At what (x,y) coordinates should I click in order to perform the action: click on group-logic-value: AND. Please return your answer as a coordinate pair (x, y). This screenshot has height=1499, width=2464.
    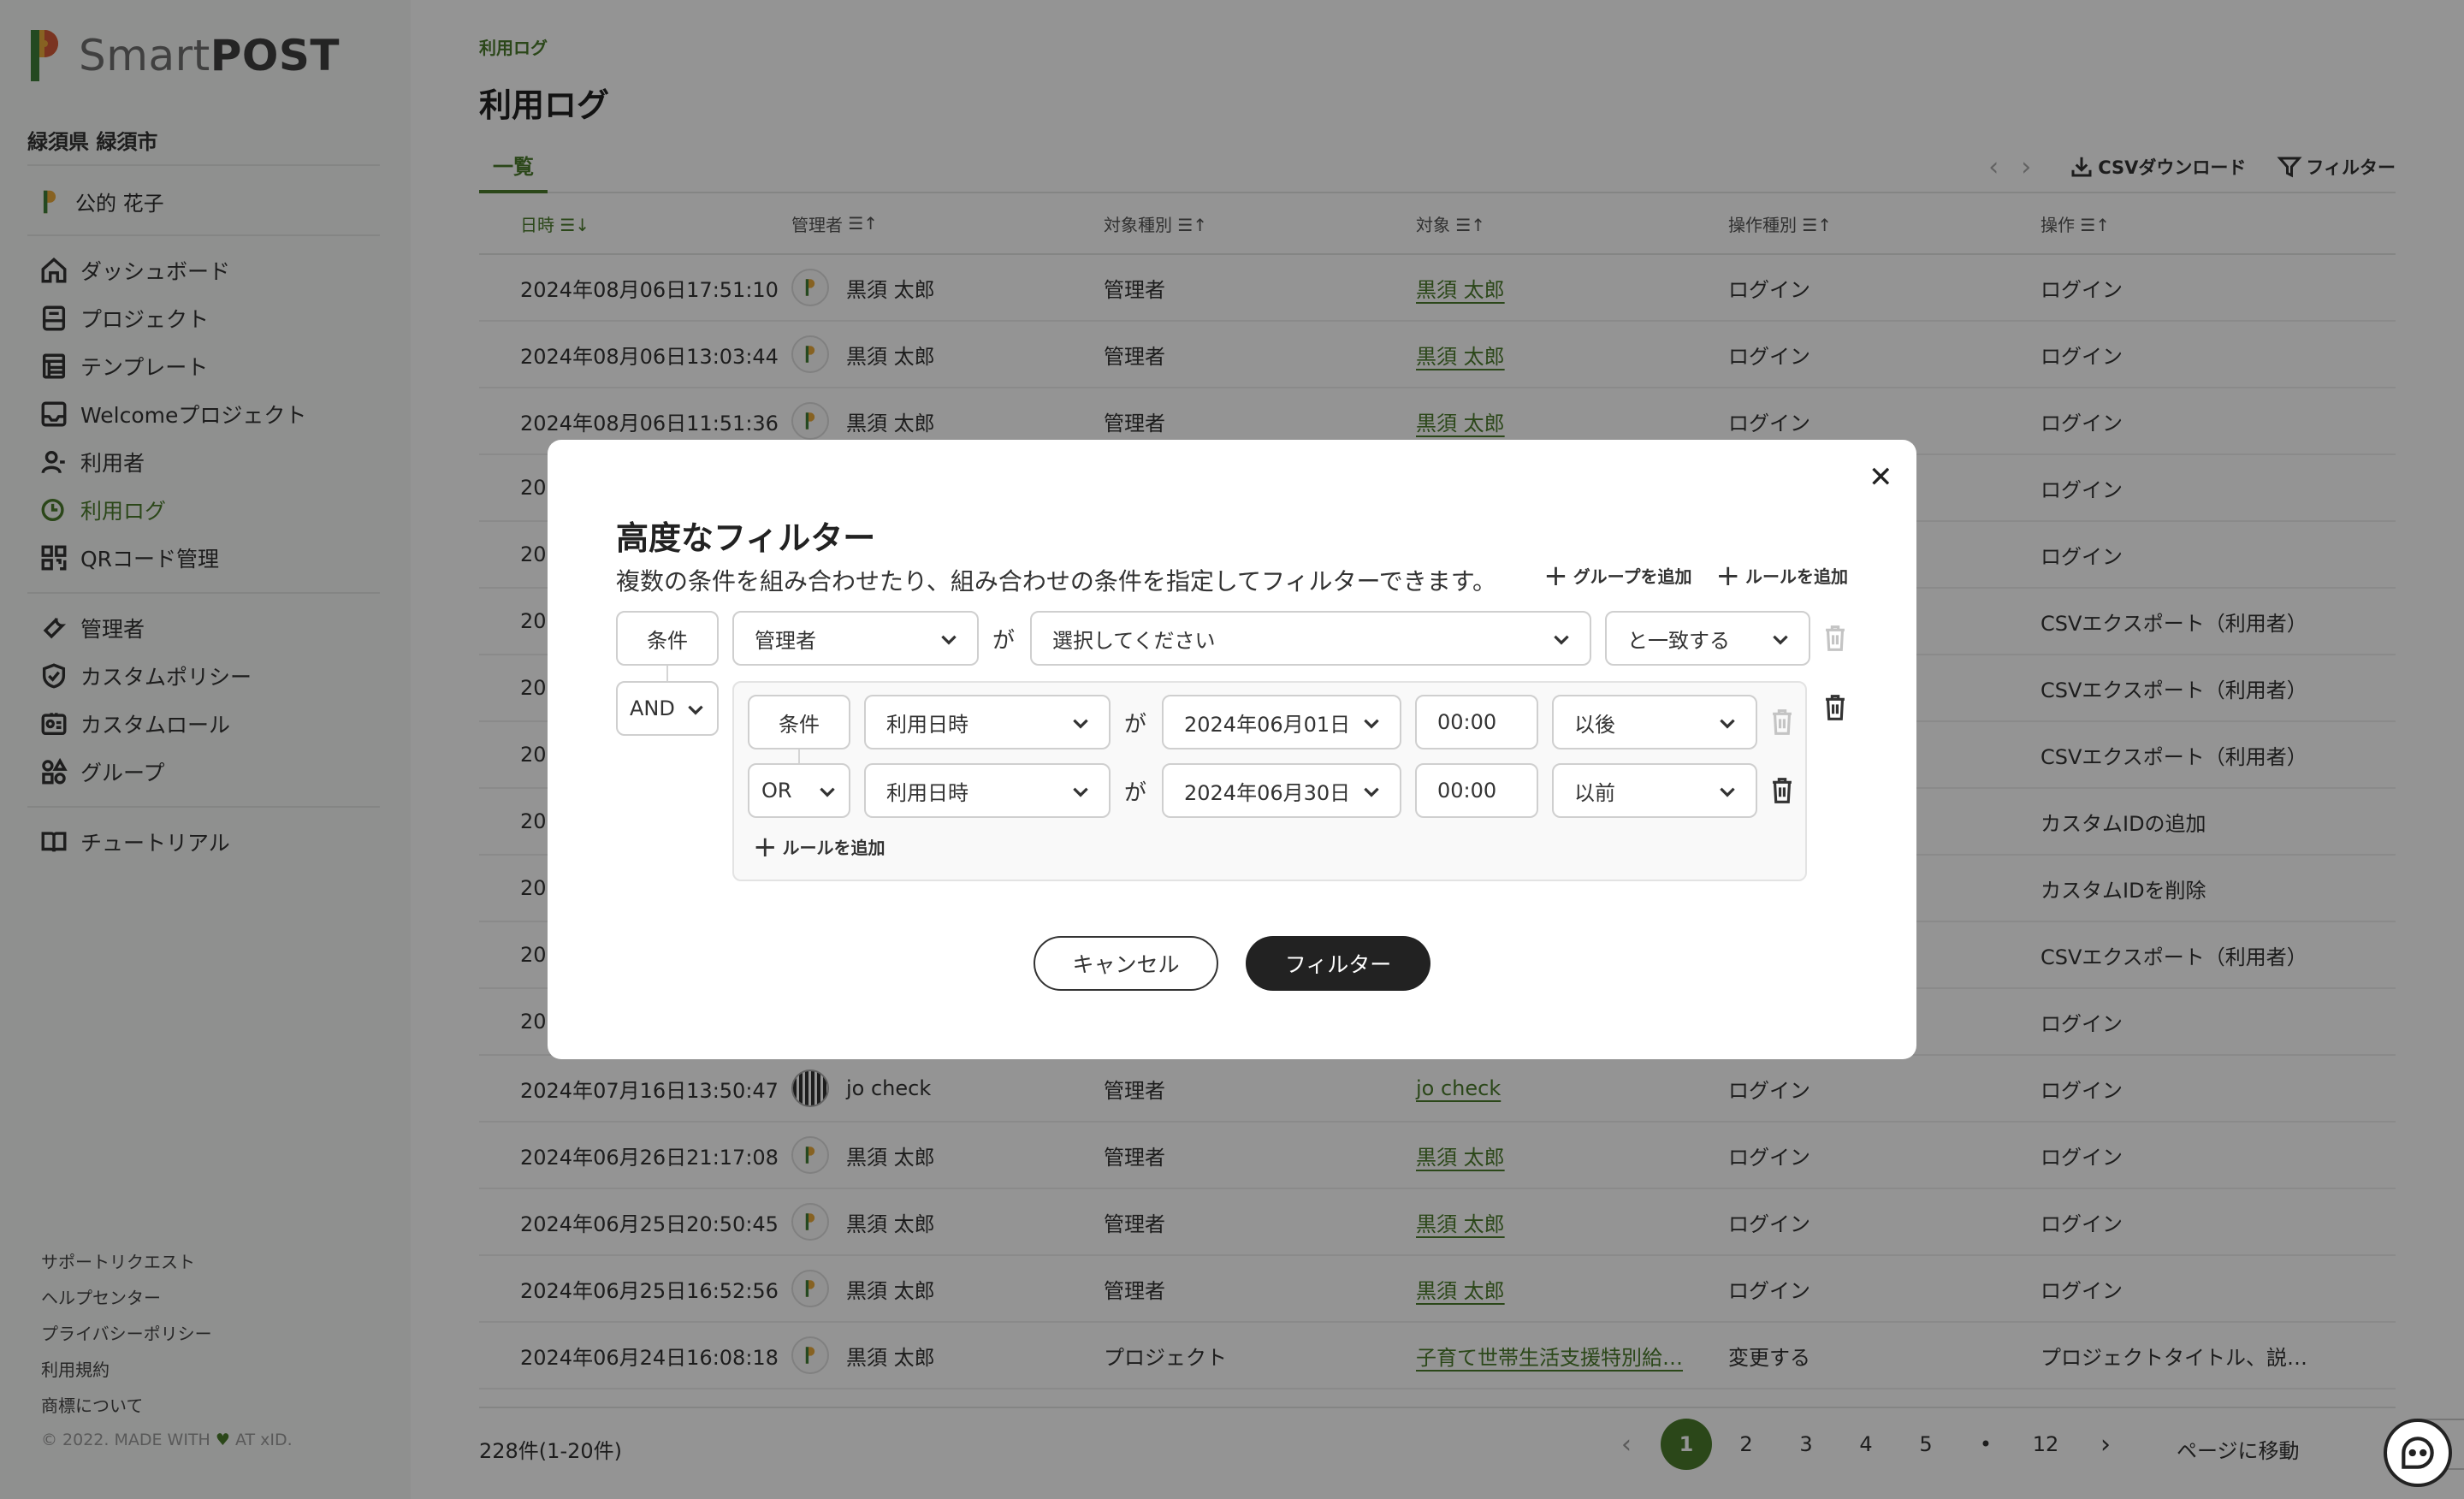
    Looking at the image, I should click on (652, 708).